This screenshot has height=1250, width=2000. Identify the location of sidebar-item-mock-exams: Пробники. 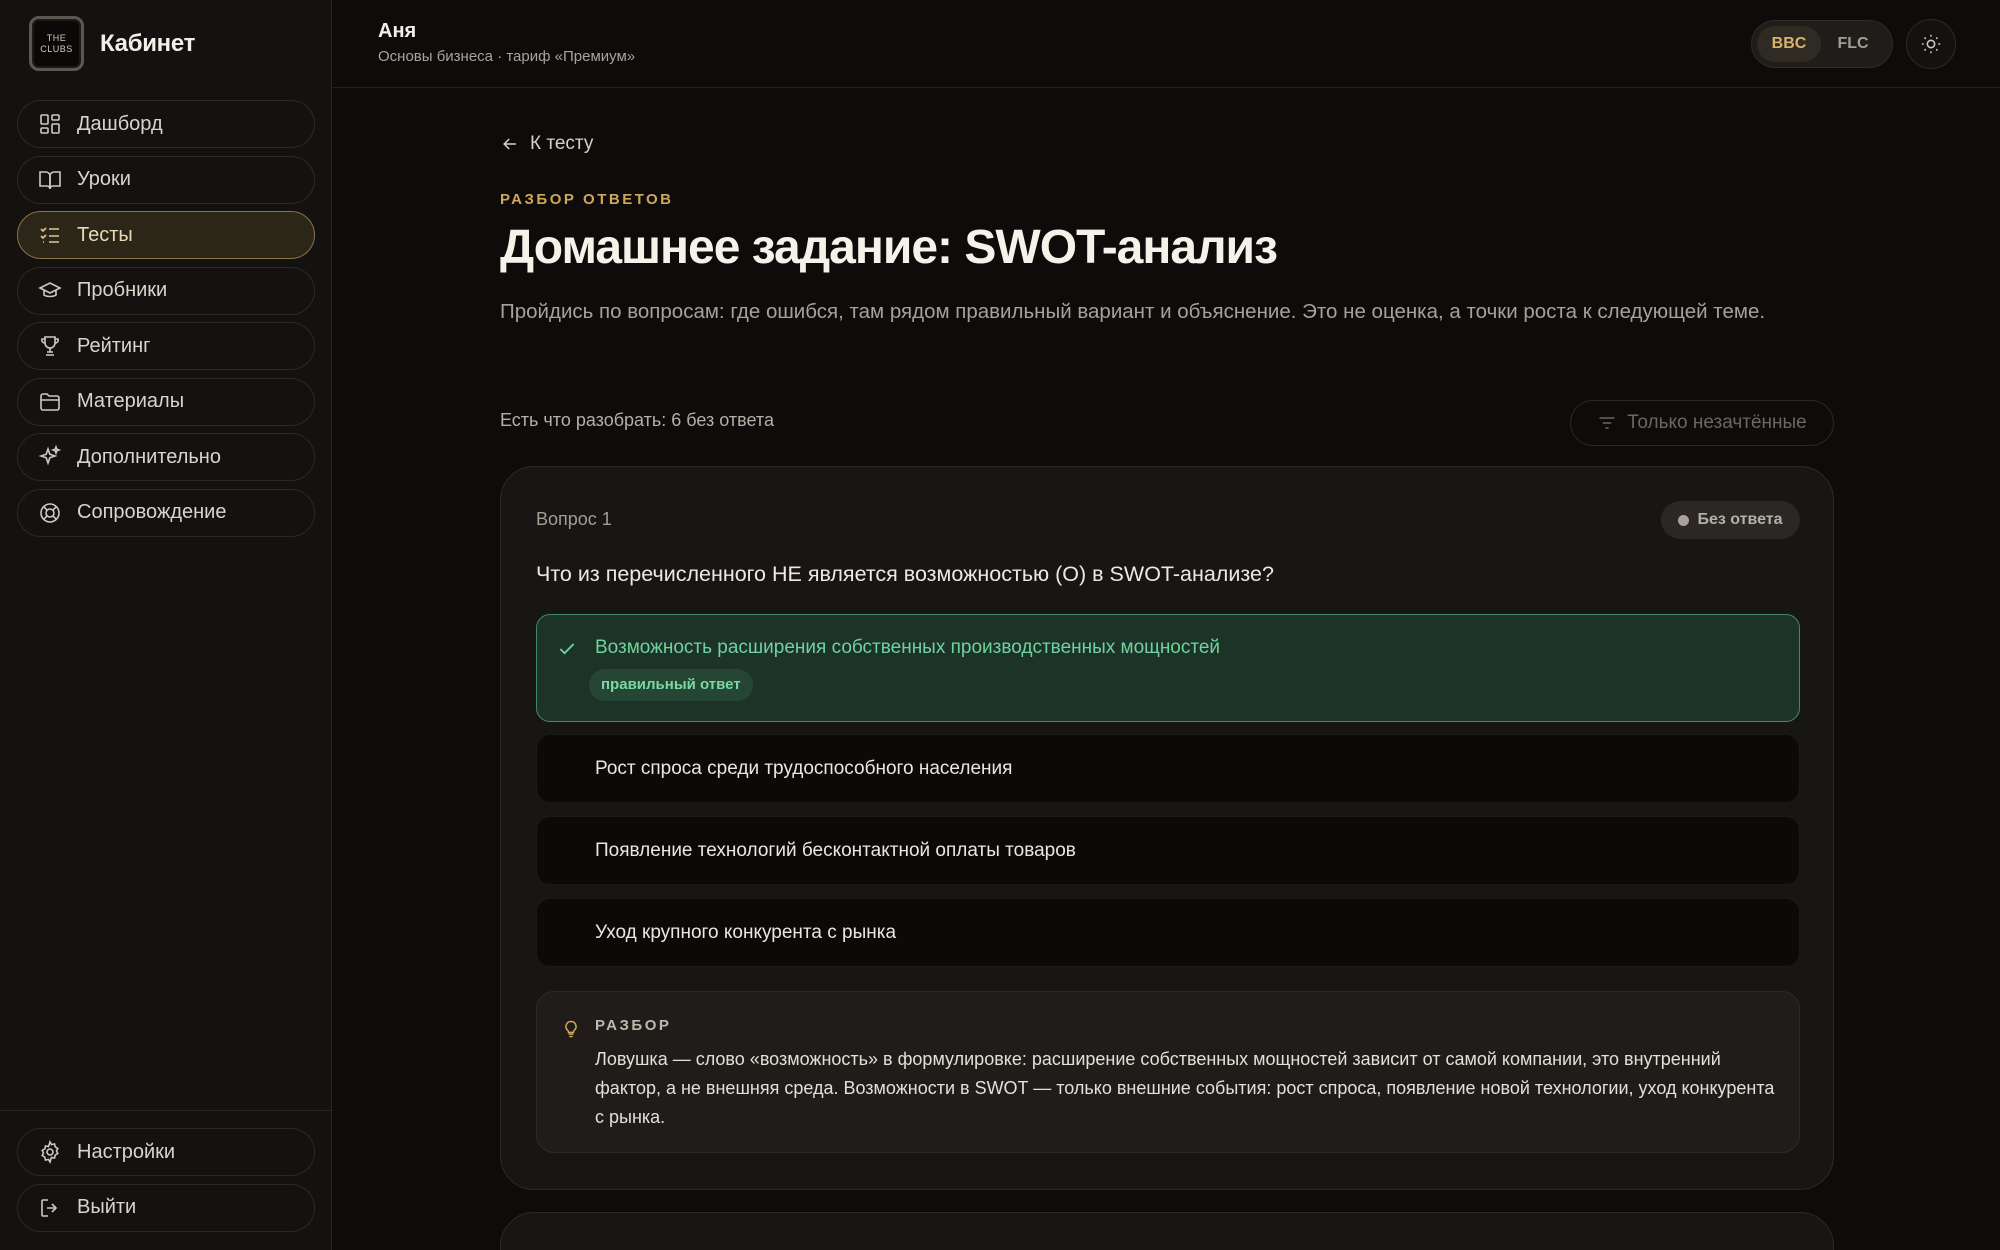
(166, 290).